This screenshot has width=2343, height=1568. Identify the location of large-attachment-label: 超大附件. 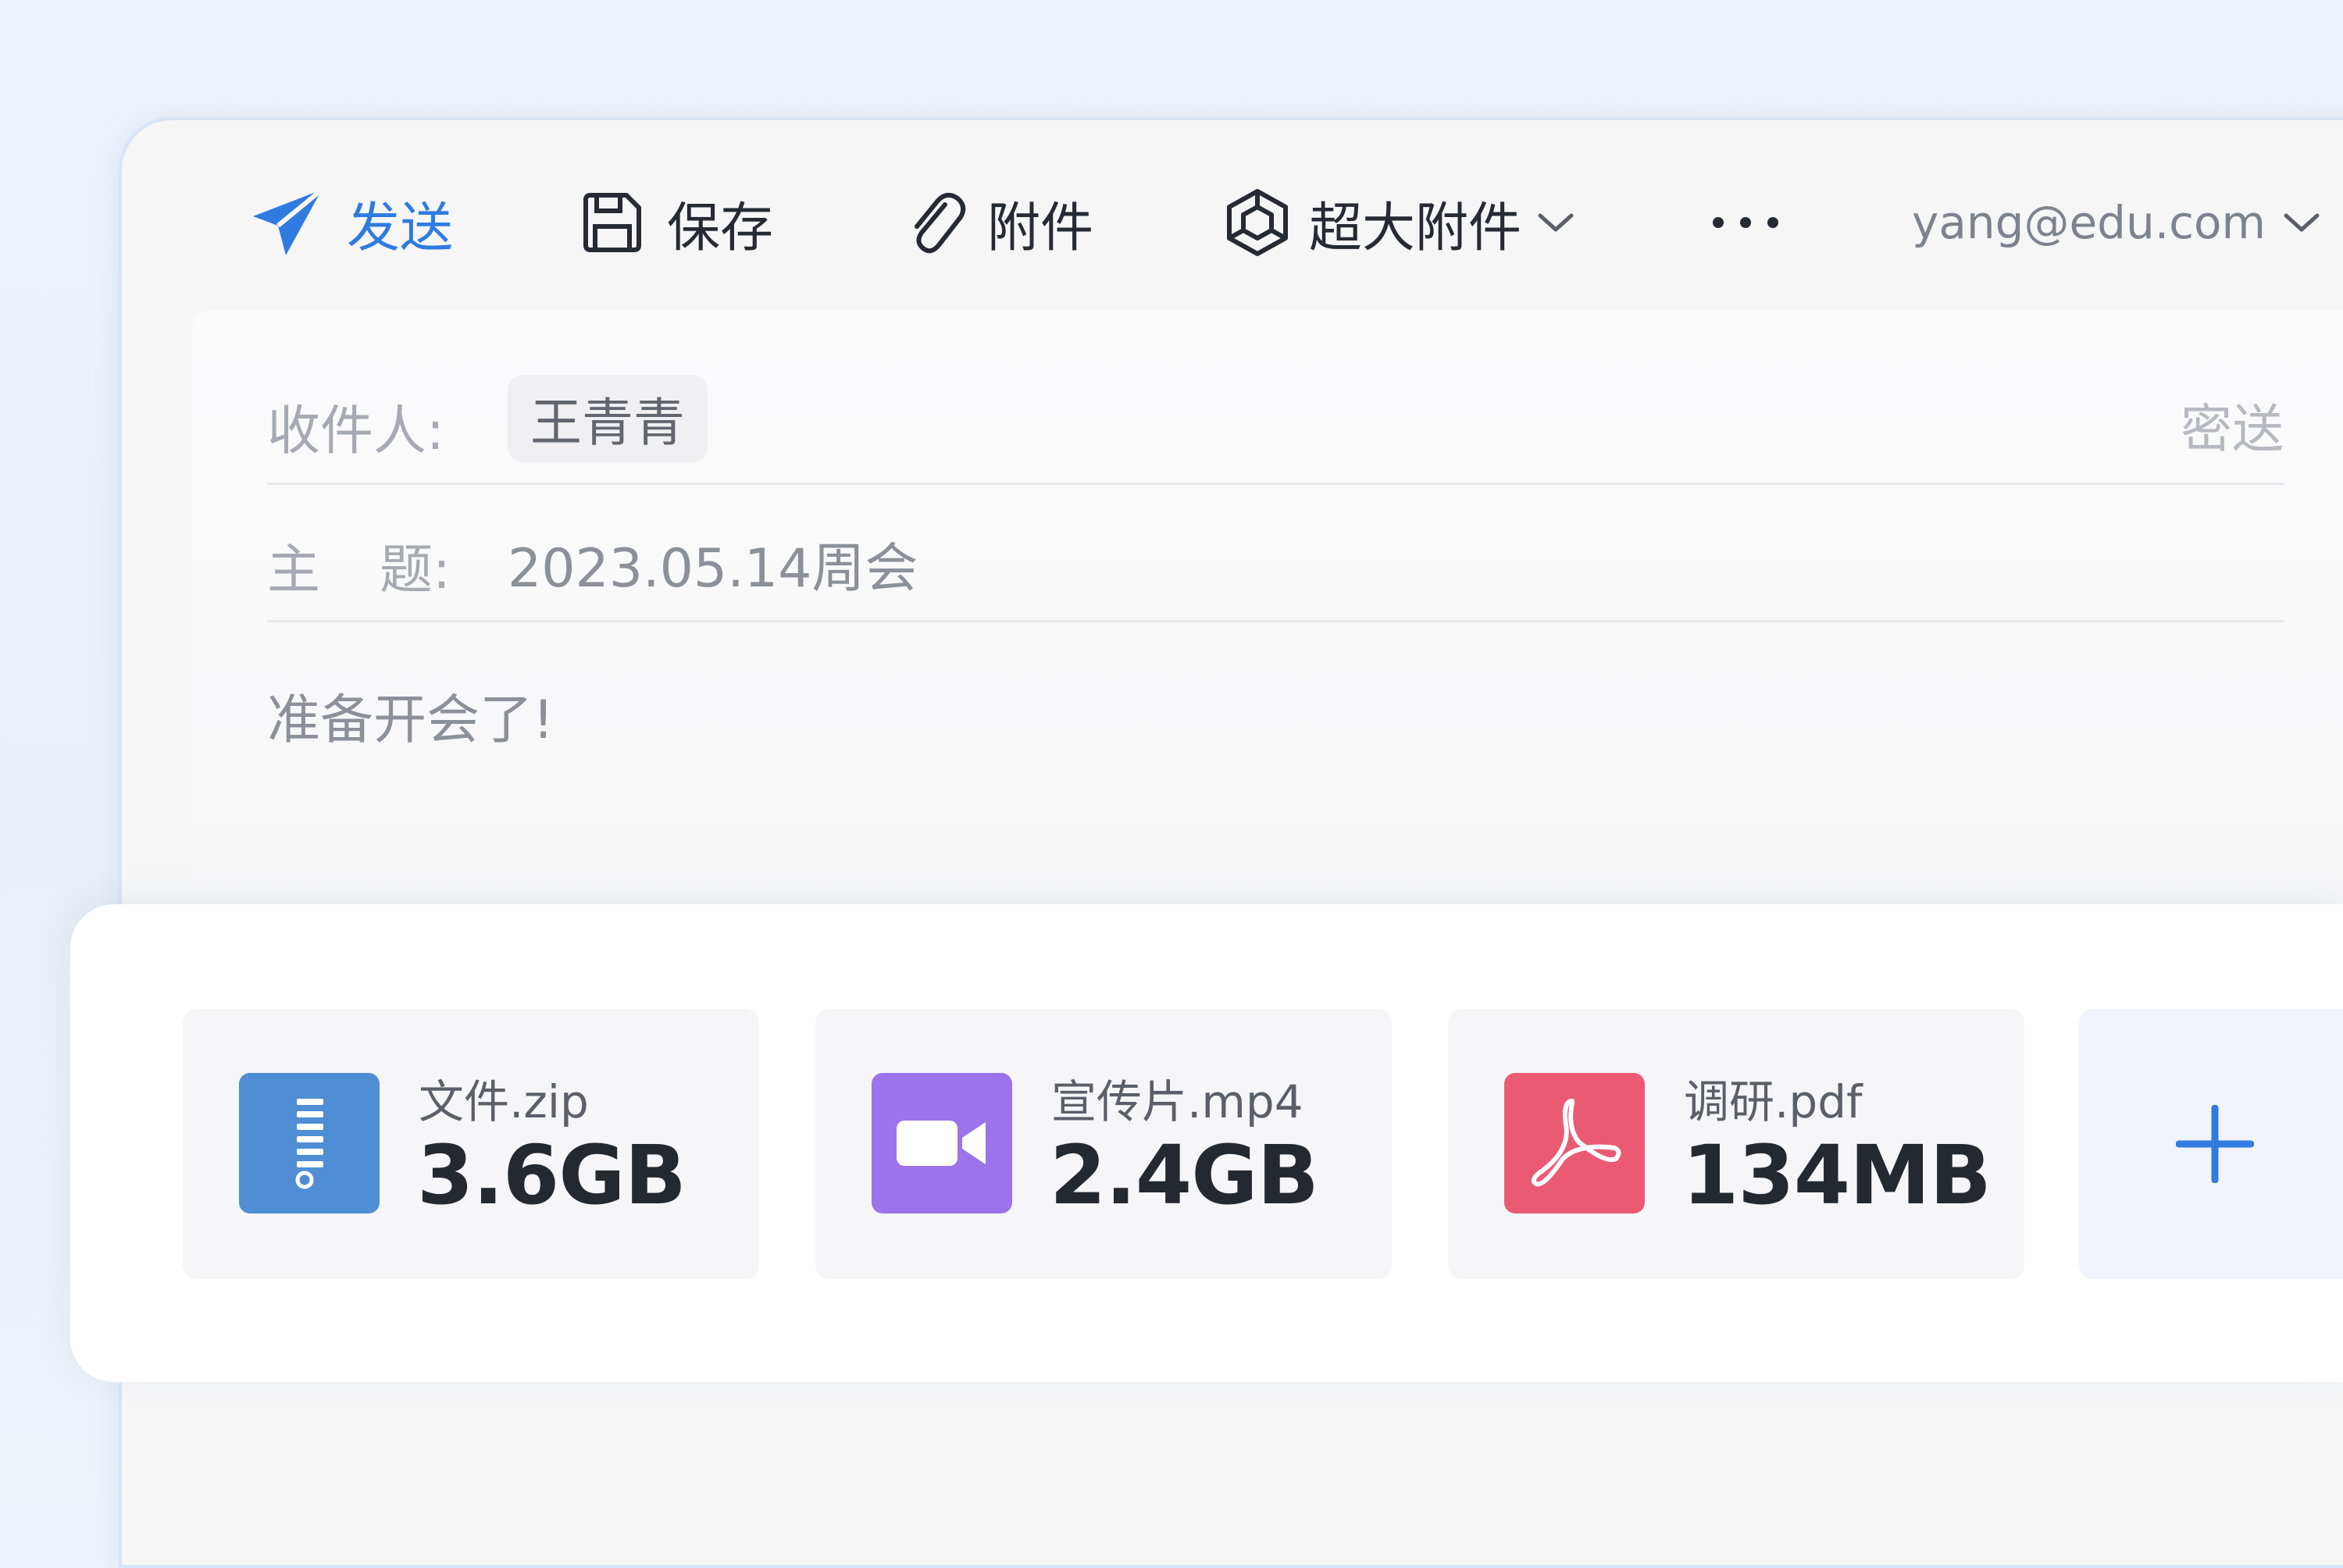
(1415, 228).